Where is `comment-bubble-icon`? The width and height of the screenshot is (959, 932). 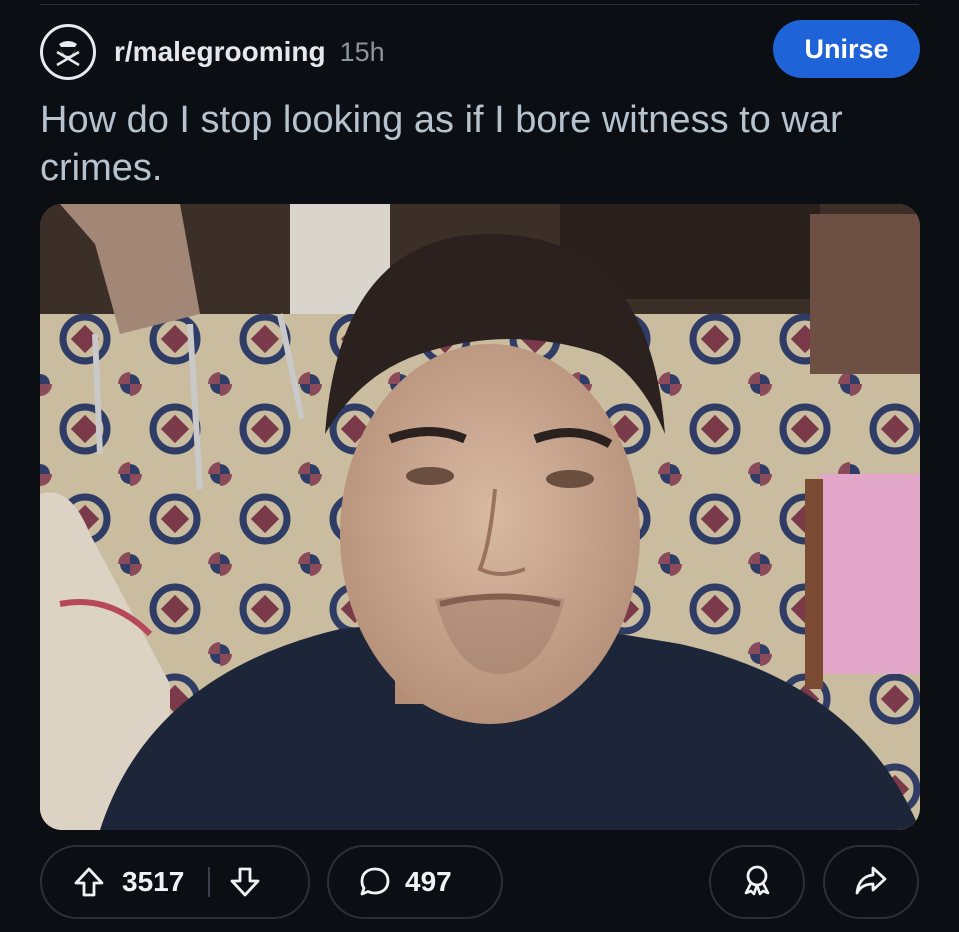 comment-bubble-icon is located at coordinates (375, 882).